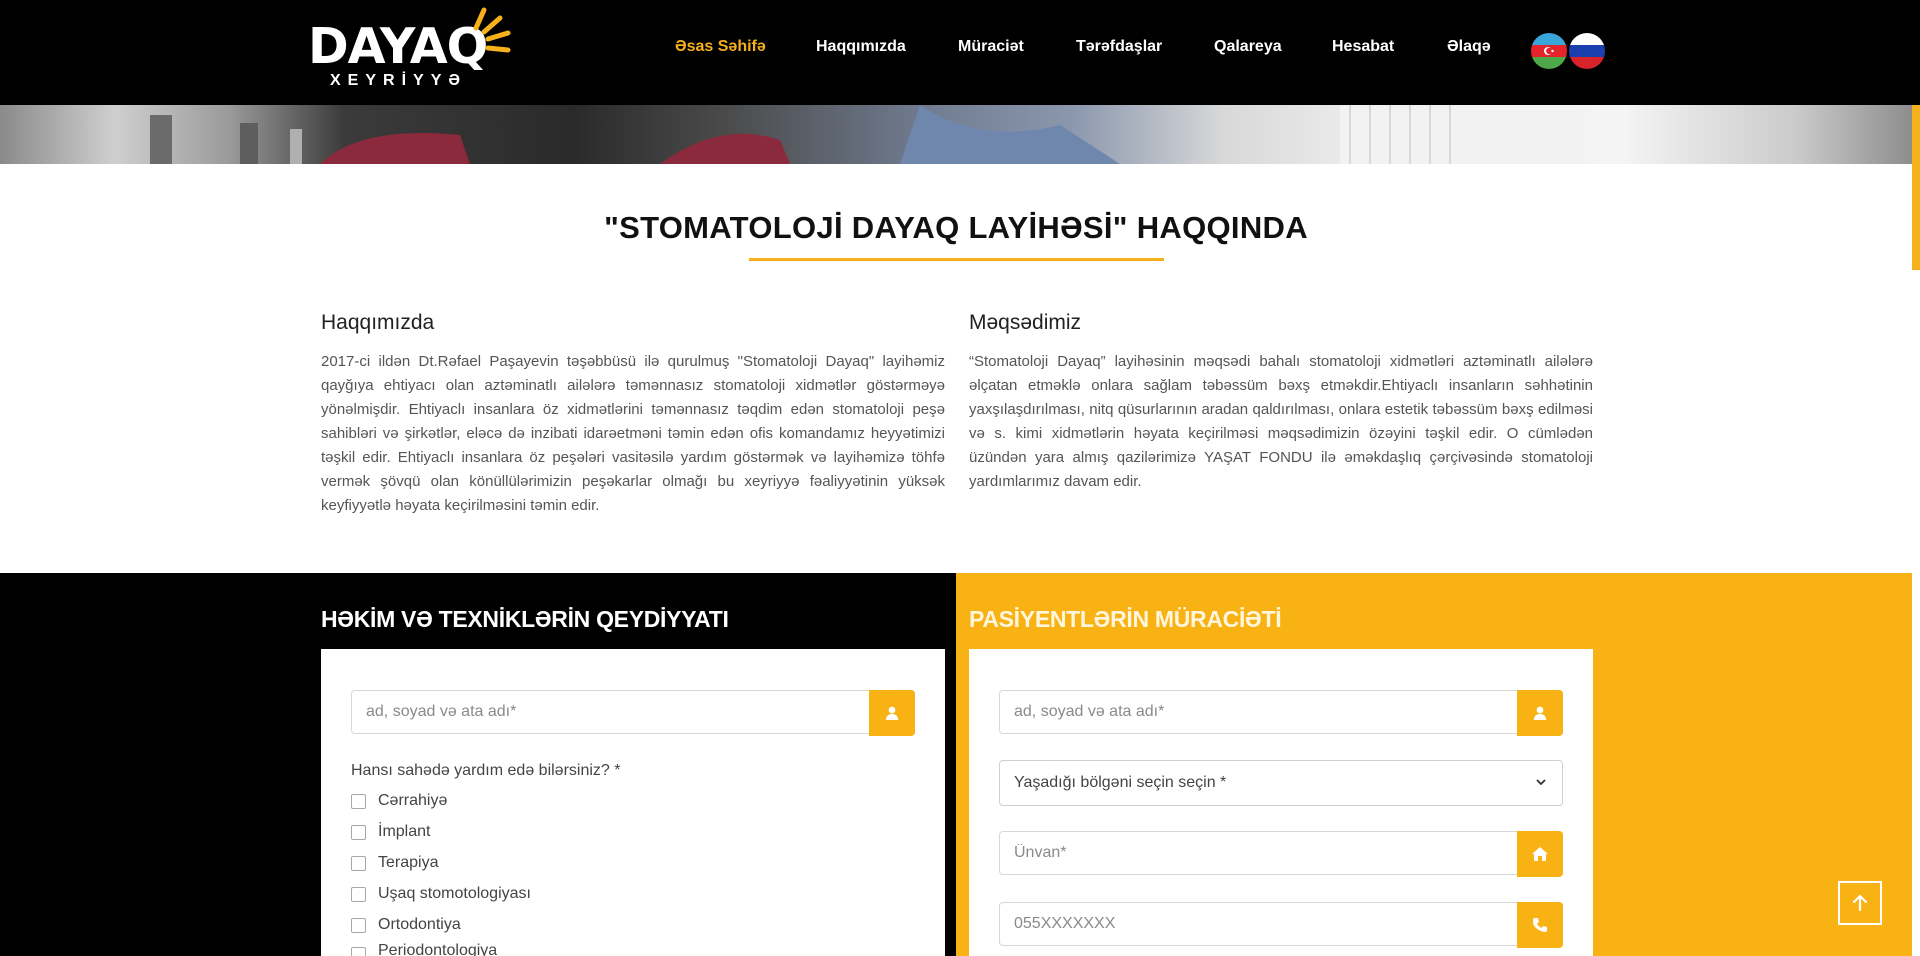  What do you see at coordinates (991, 47) in the screenshot?
I see `nav-application: Müraciət` at bounding box center [991, 47].